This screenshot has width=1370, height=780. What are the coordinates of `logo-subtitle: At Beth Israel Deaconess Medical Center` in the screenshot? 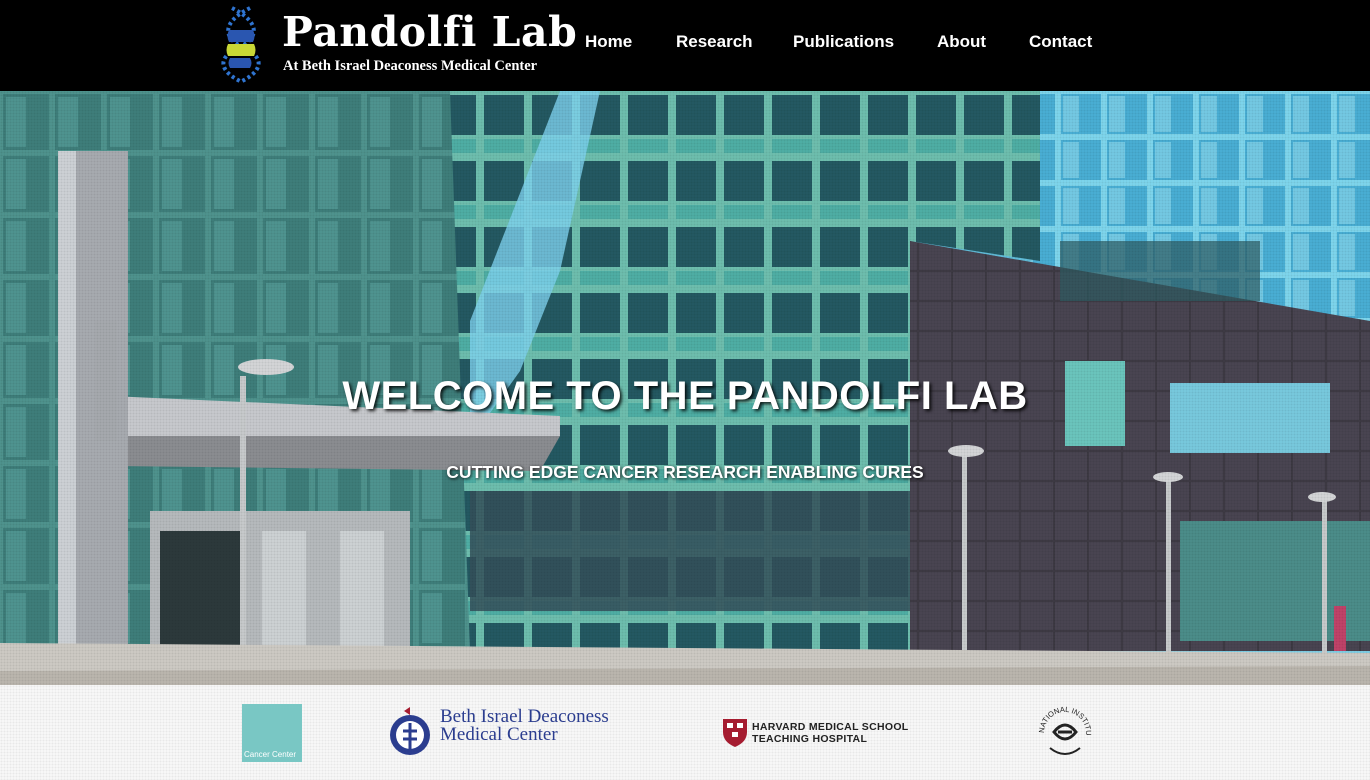 It's located at (410, 66).